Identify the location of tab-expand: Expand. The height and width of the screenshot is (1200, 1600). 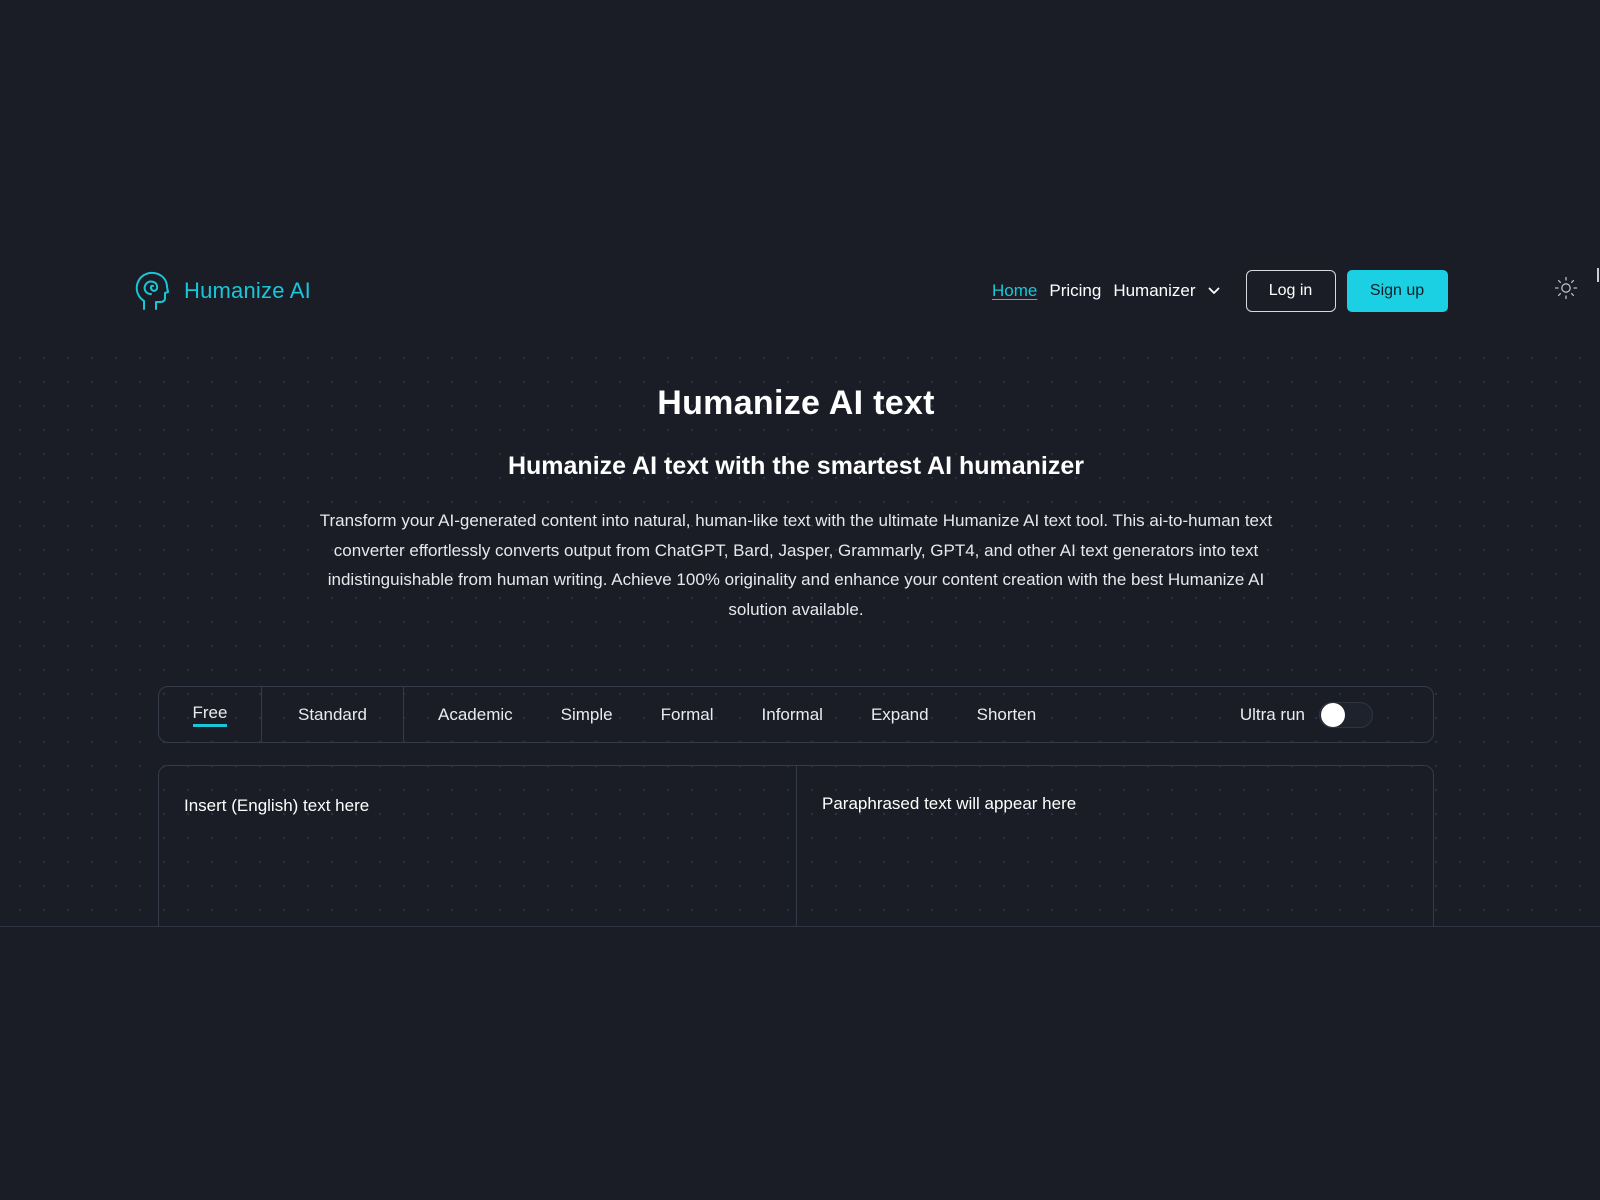
(876, 714).